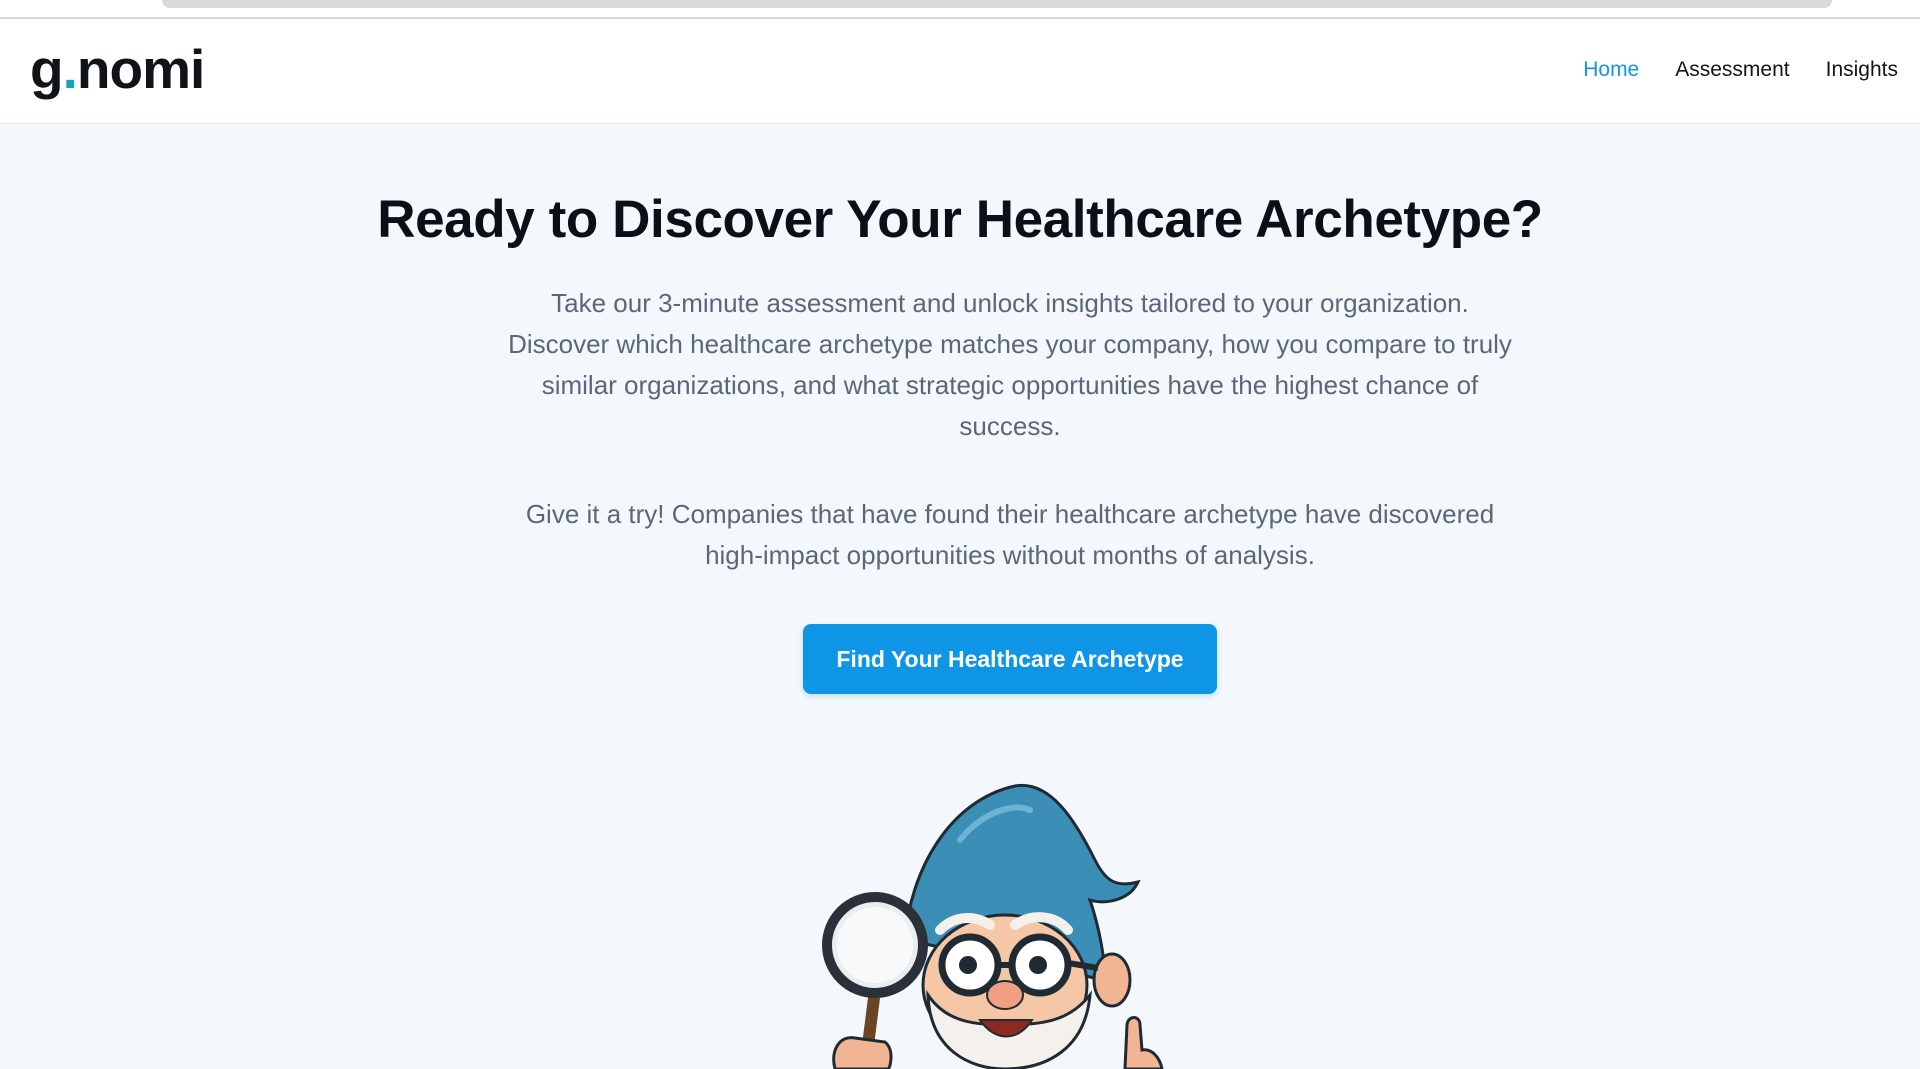 This screenshot has height=1069, width=1920. I want to click on gnome-mascot-icon, so click(993, 926).